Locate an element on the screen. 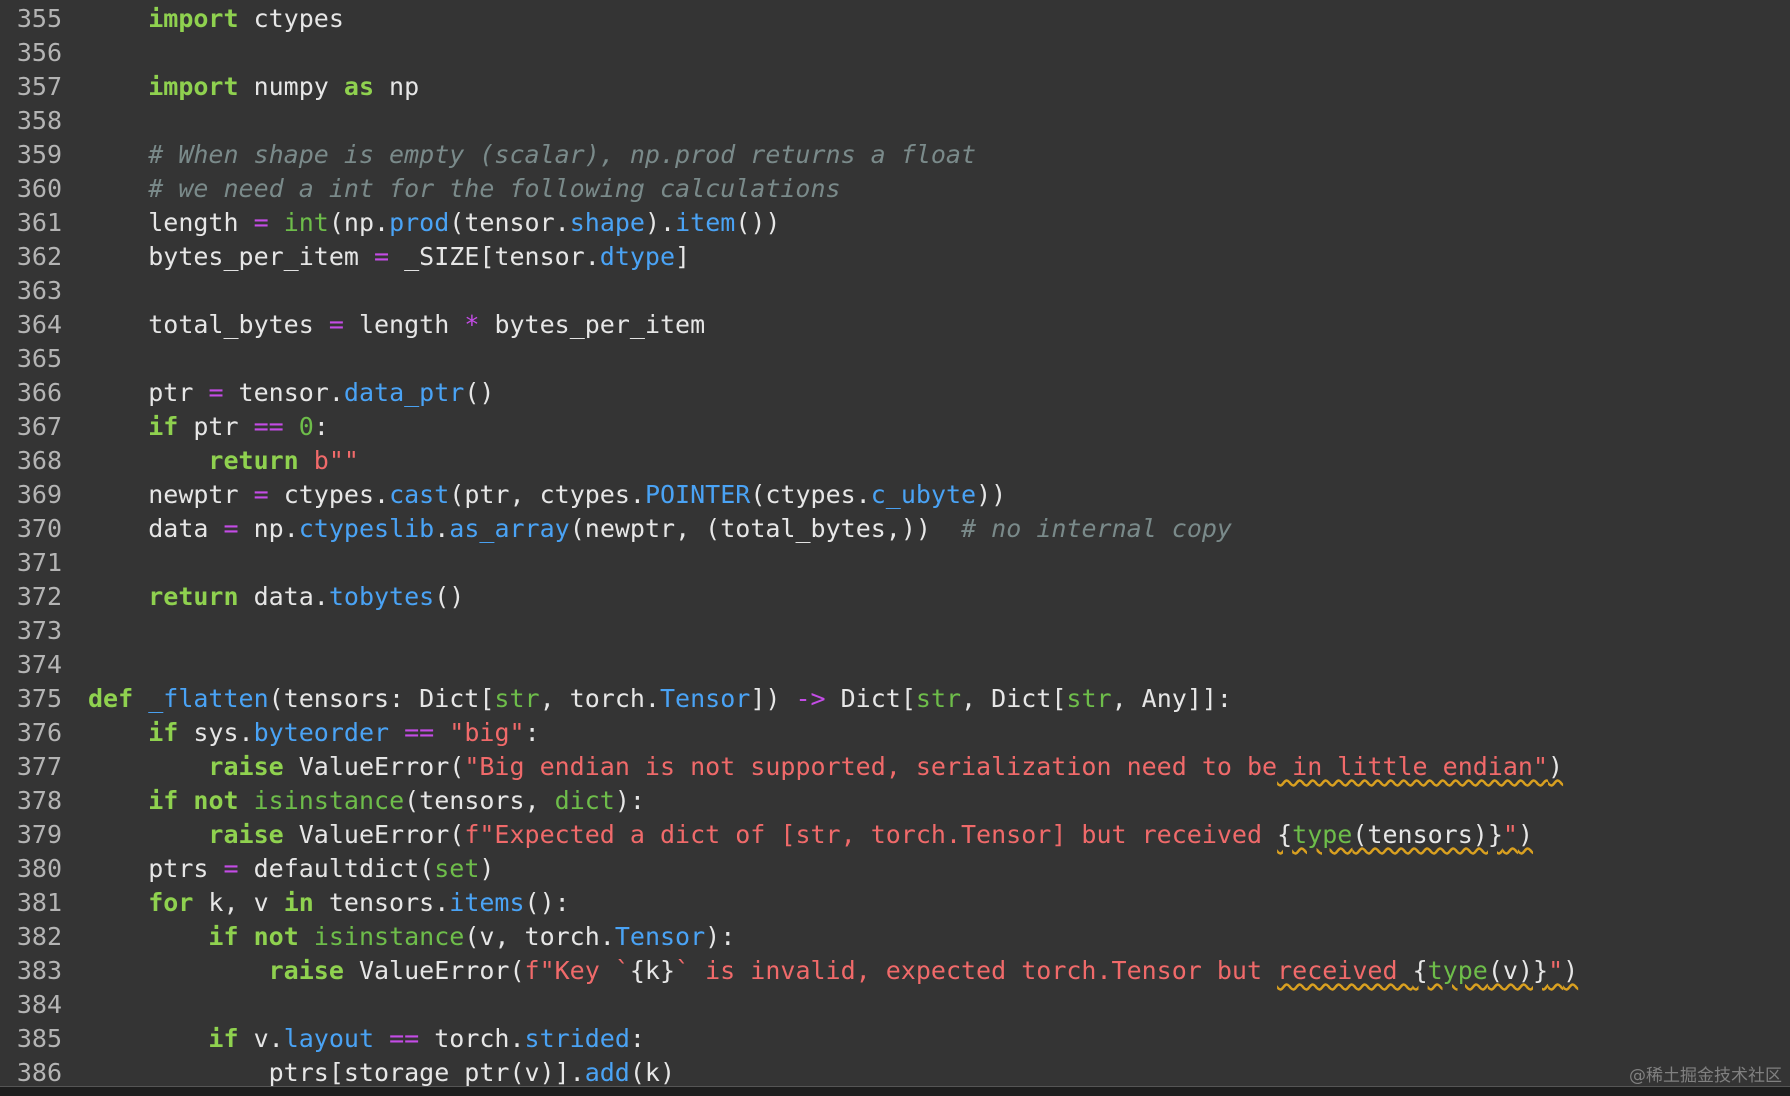 This screenshot has height=1096, width=1790. code-token: ptrs[storage_ptr(v)]. is located at coordinates (426, 1072).